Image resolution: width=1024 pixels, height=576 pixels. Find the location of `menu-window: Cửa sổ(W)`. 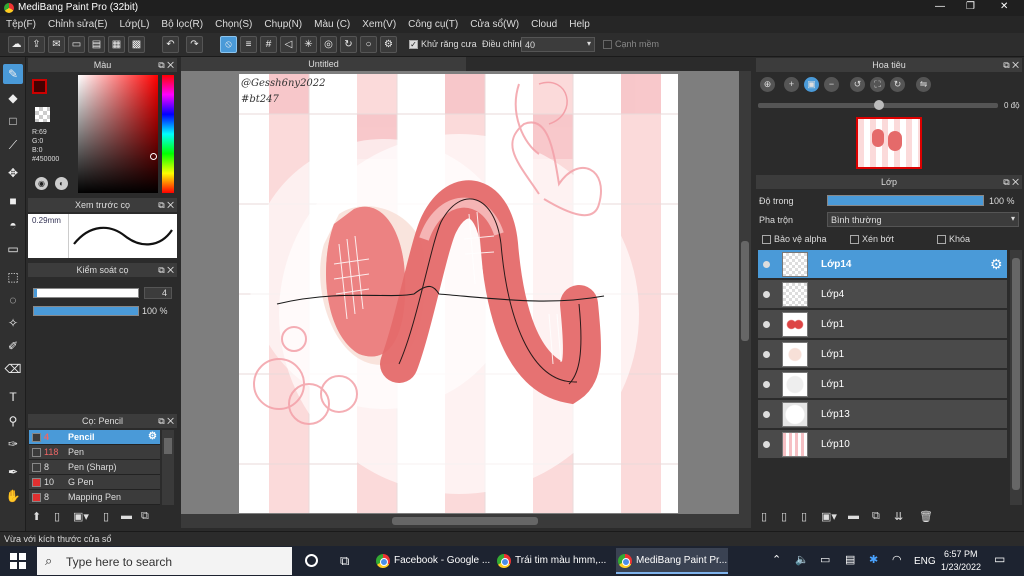

menu-window: Cửa sổ(W) is located at coordinates (494, 23).